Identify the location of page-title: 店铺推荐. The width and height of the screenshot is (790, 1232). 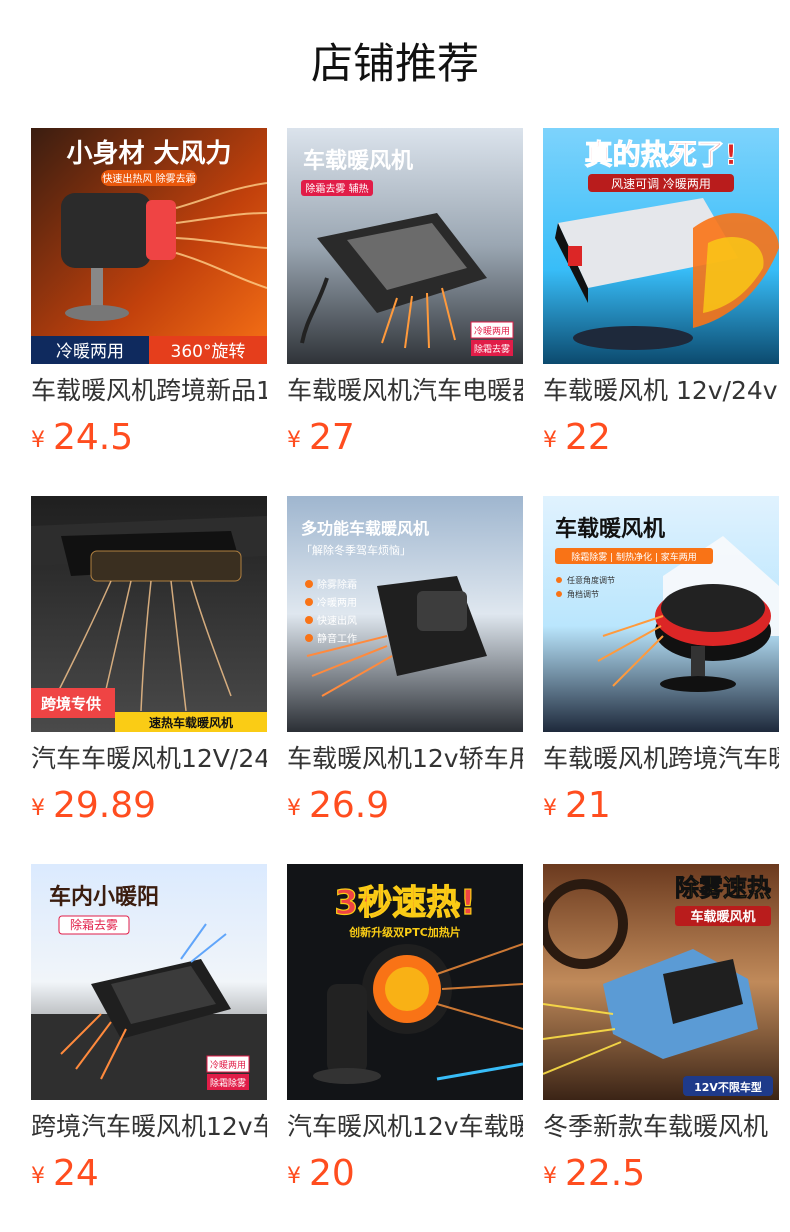
(394, 63).